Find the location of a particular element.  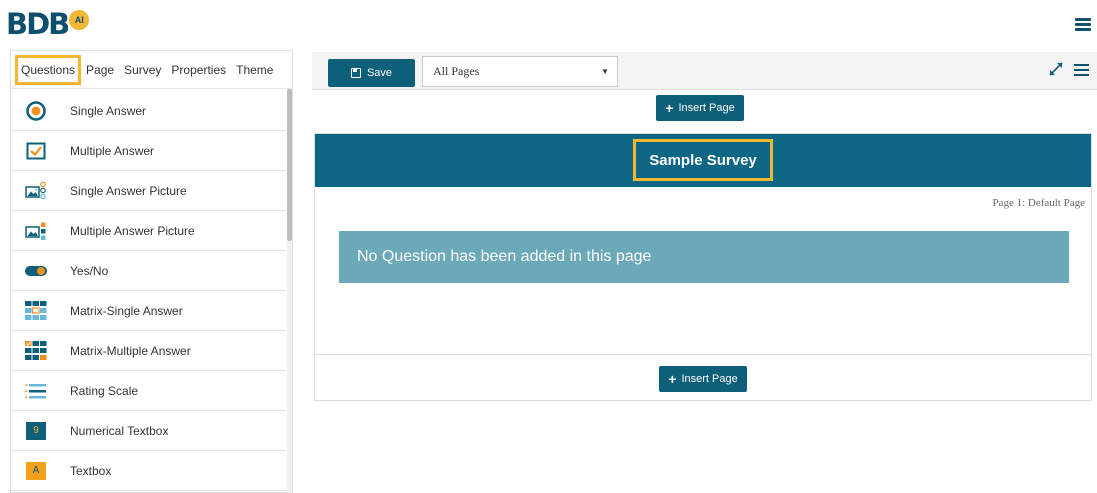

page-filter-value: All Pages is located at coordinates (456, 71).